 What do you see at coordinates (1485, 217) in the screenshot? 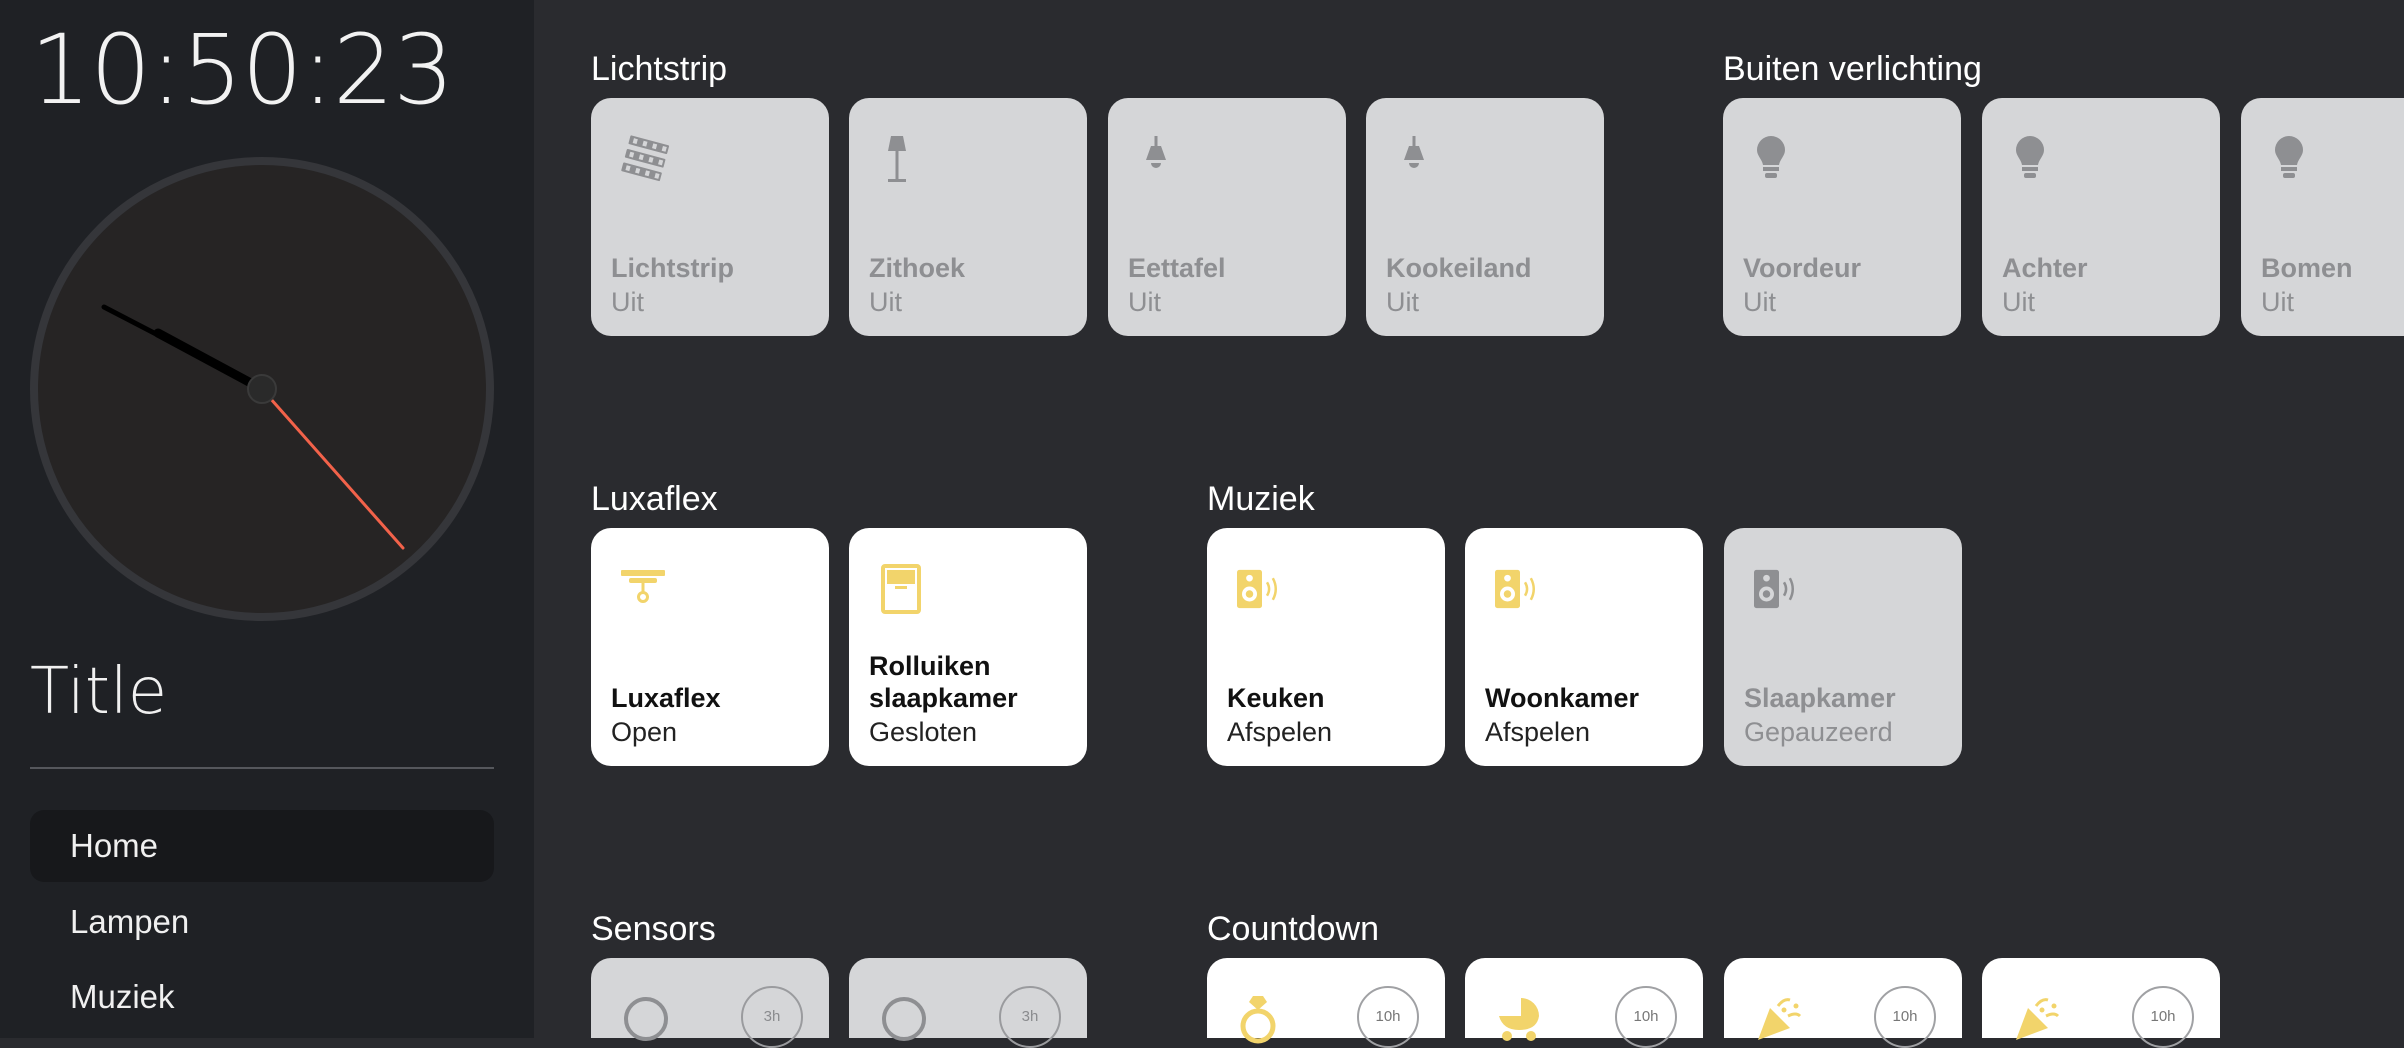
I see `tile-kookeiland: Kookeiland Uit` at bounding box center [1485, 217].